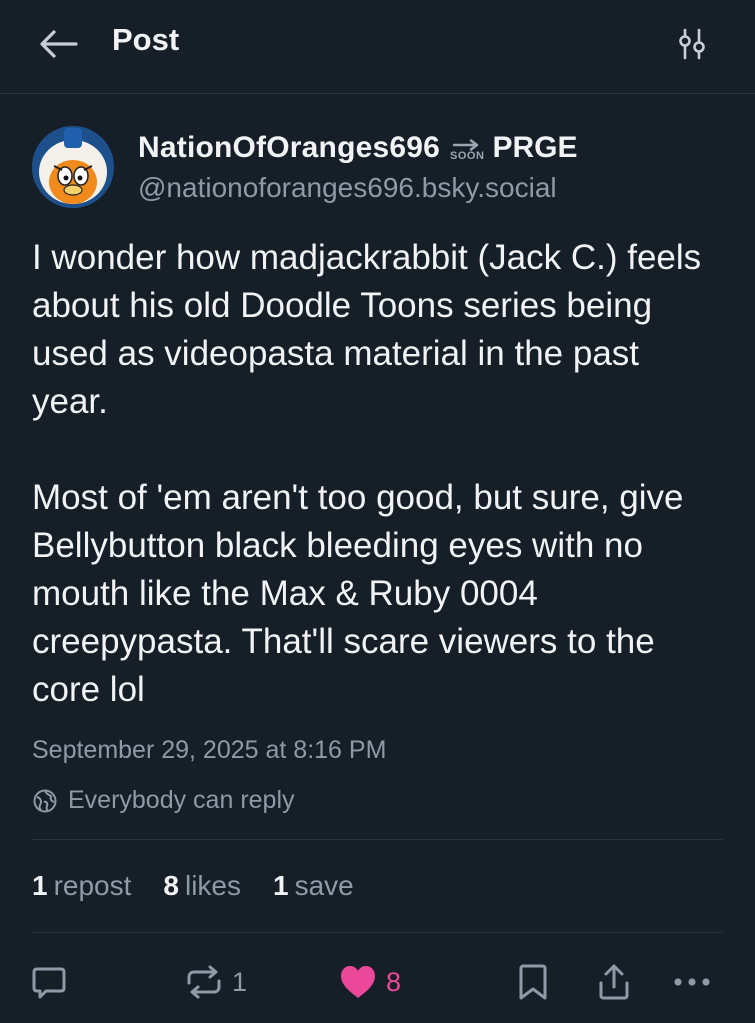  Describe the element at coordinates (240, 981) in the screenshot. I see `repost-action-count: 1` at that location.